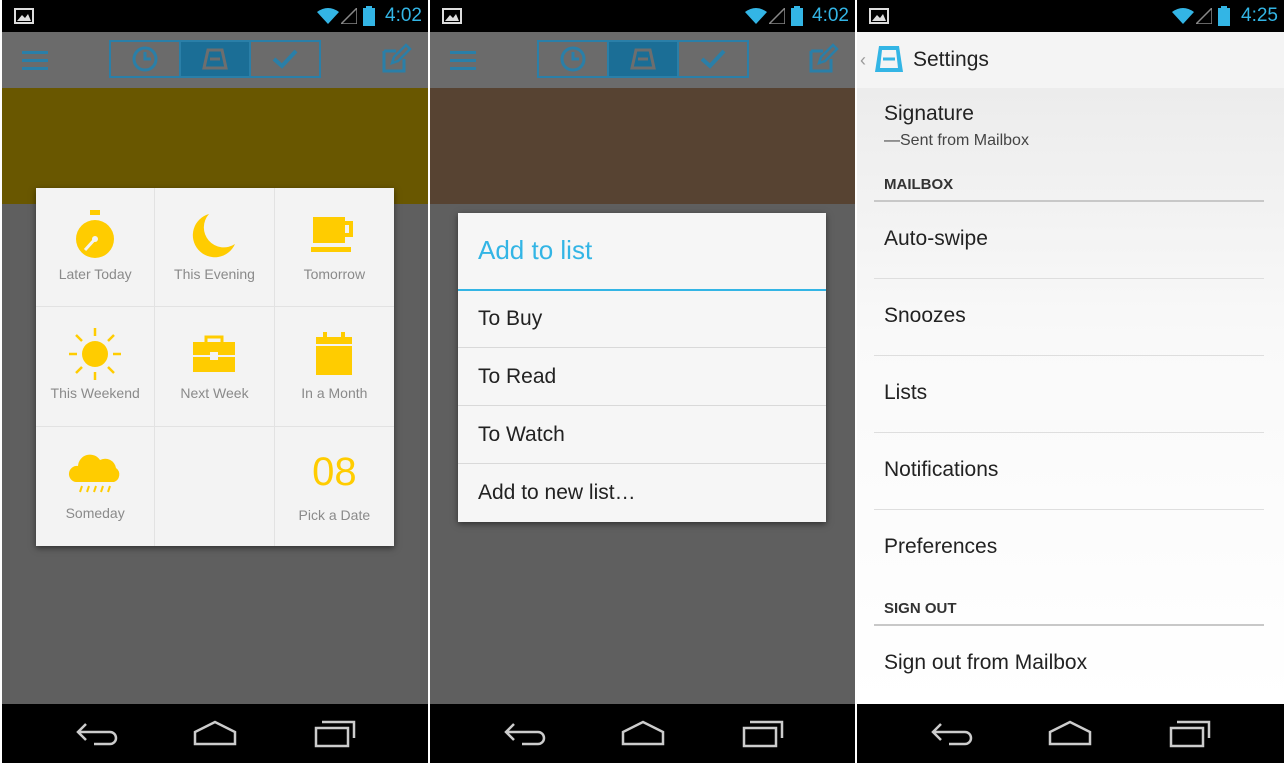 The height and width of the screenshot is (763, 1284). Describe the element at coordinates (1070, 16) in the screenshot. I see `status-bar: 4:25` at that location.